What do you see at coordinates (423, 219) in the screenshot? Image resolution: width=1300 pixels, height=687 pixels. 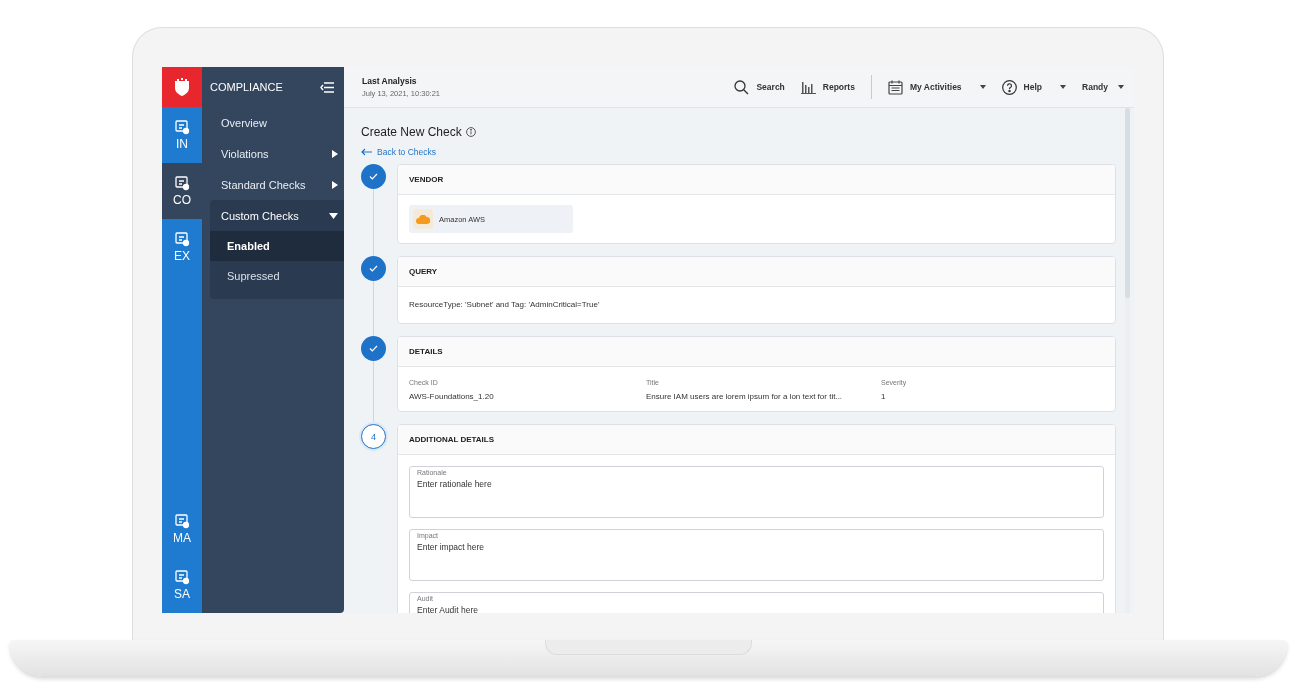 I see `cloud-icon` at bounding box center [423, 219].